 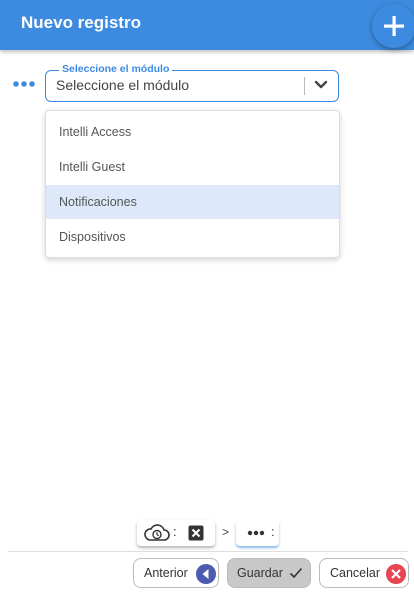 I want to click on module-select-label: Seleccione el módulo, so click(x=116, y=69).